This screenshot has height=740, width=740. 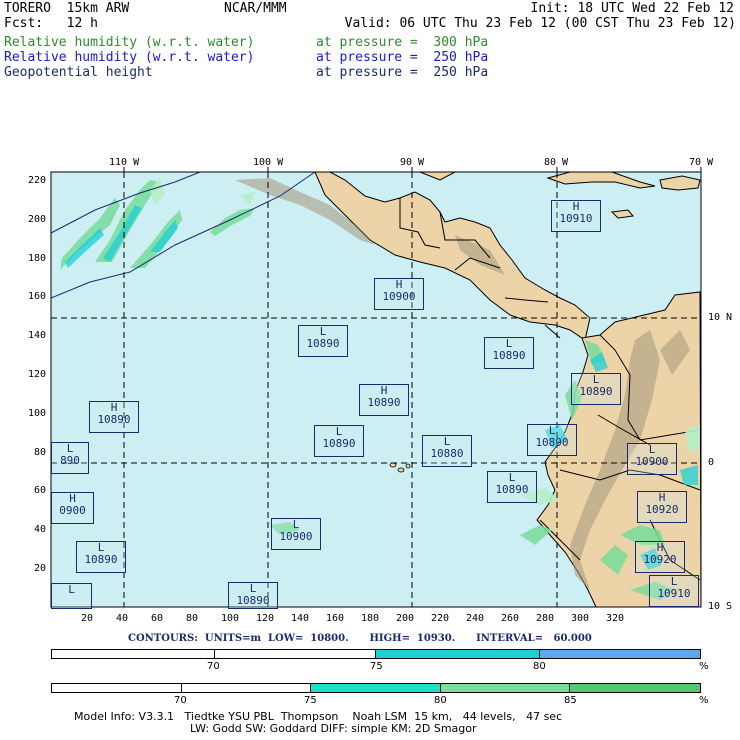 I want to click on center-value: 890, so click(x=70, y=460).